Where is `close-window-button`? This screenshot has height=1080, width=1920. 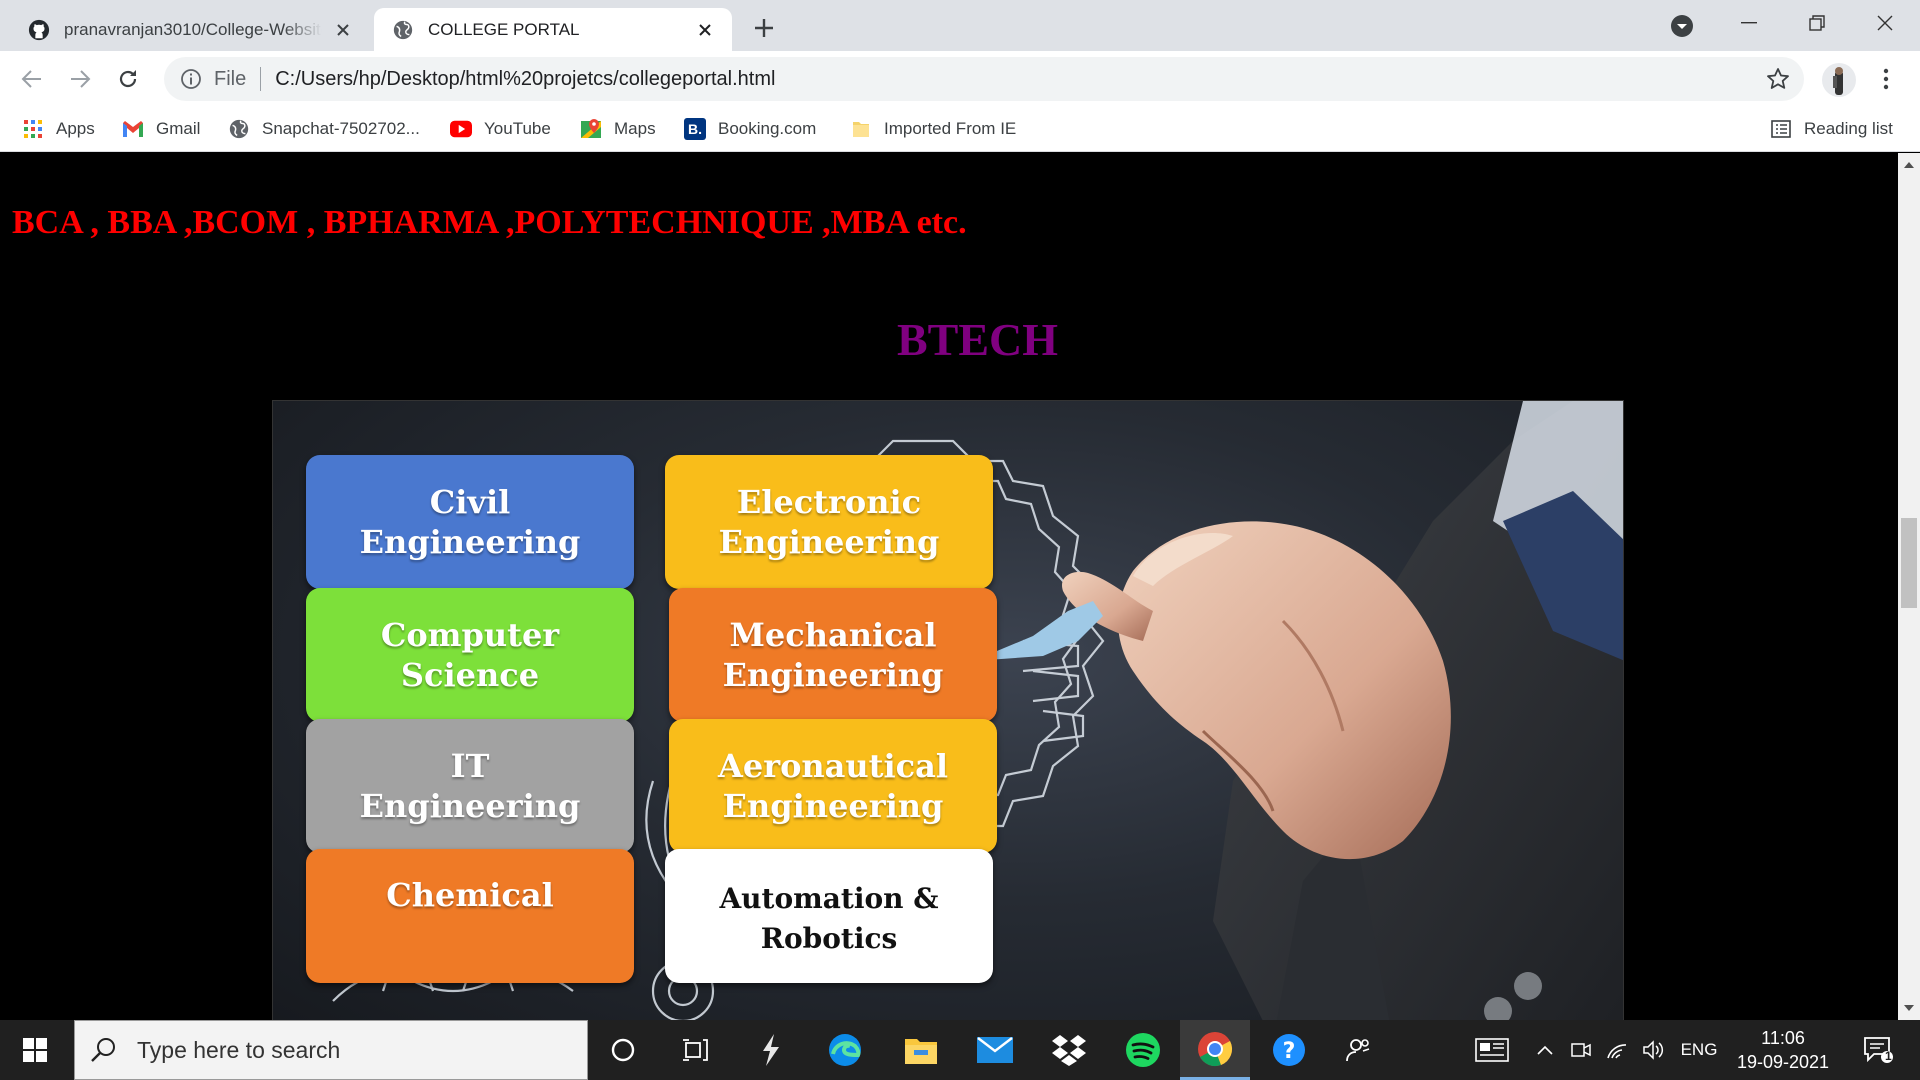 close-window-button is located at coordinates (1885, 23).